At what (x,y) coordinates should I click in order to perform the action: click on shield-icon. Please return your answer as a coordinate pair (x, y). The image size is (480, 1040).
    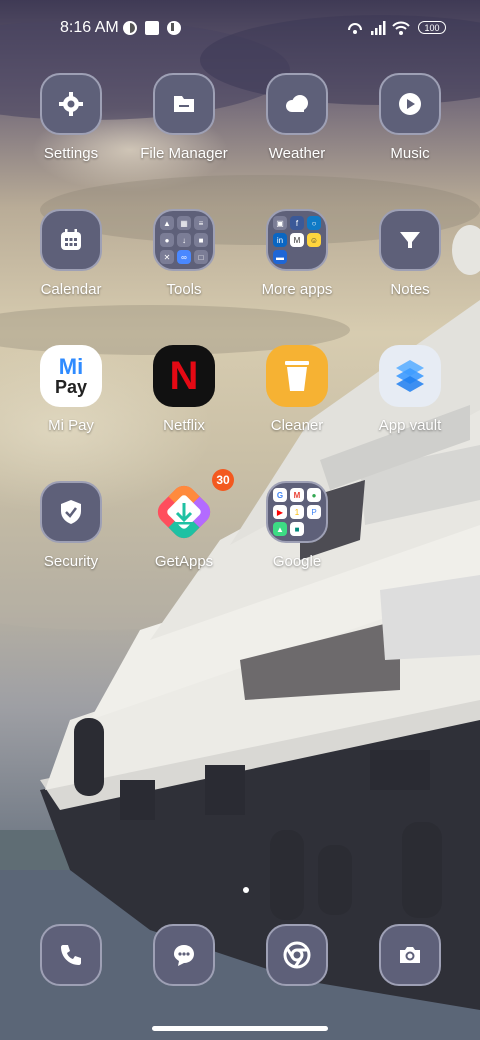
    Looking at the image, I should click on (71, 512).